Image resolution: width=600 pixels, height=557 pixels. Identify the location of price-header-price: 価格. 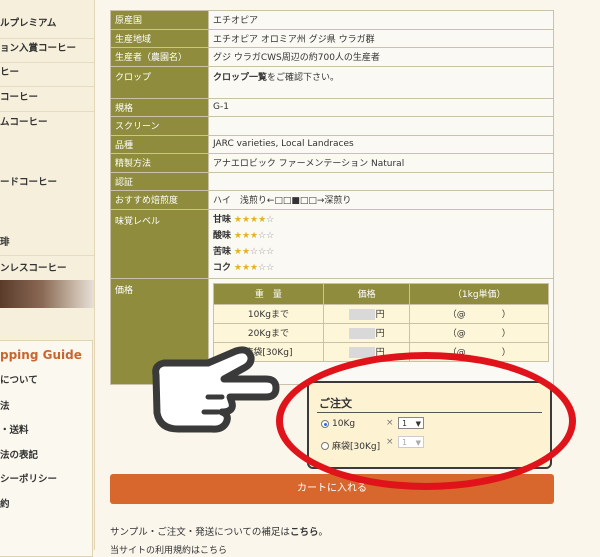
(366, 293).